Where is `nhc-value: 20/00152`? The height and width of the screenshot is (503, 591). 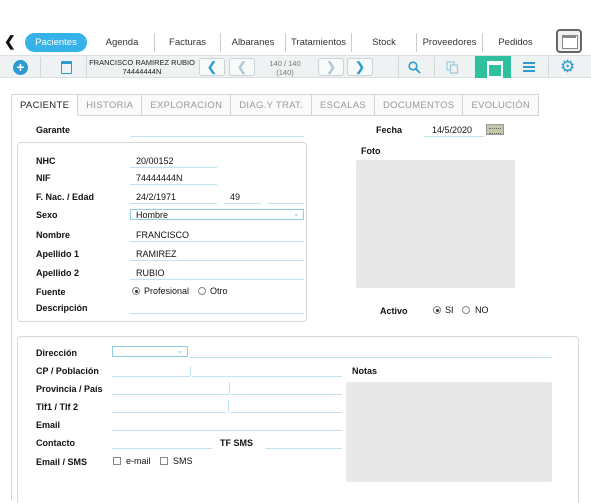 nhc-value: 20/00152 is located at coordinates (155, 161).